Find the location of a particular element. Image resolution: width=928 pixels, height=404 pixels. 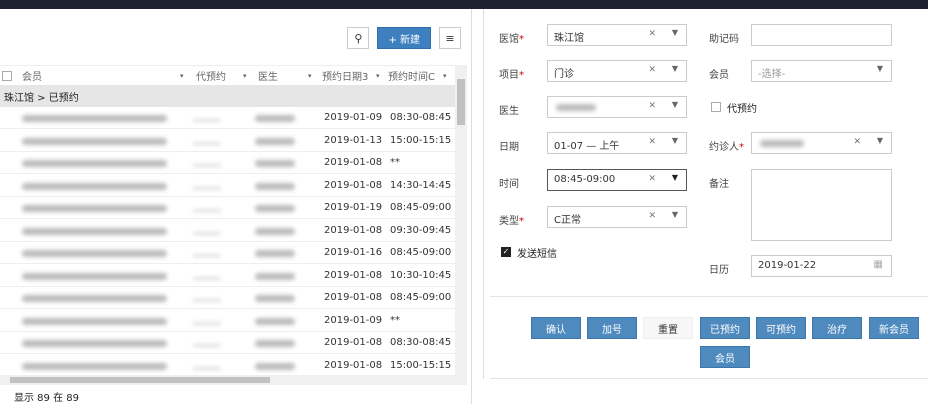

time-select: 08:45-09:00 ✕ ▼ is located at coordinates (617, 180).